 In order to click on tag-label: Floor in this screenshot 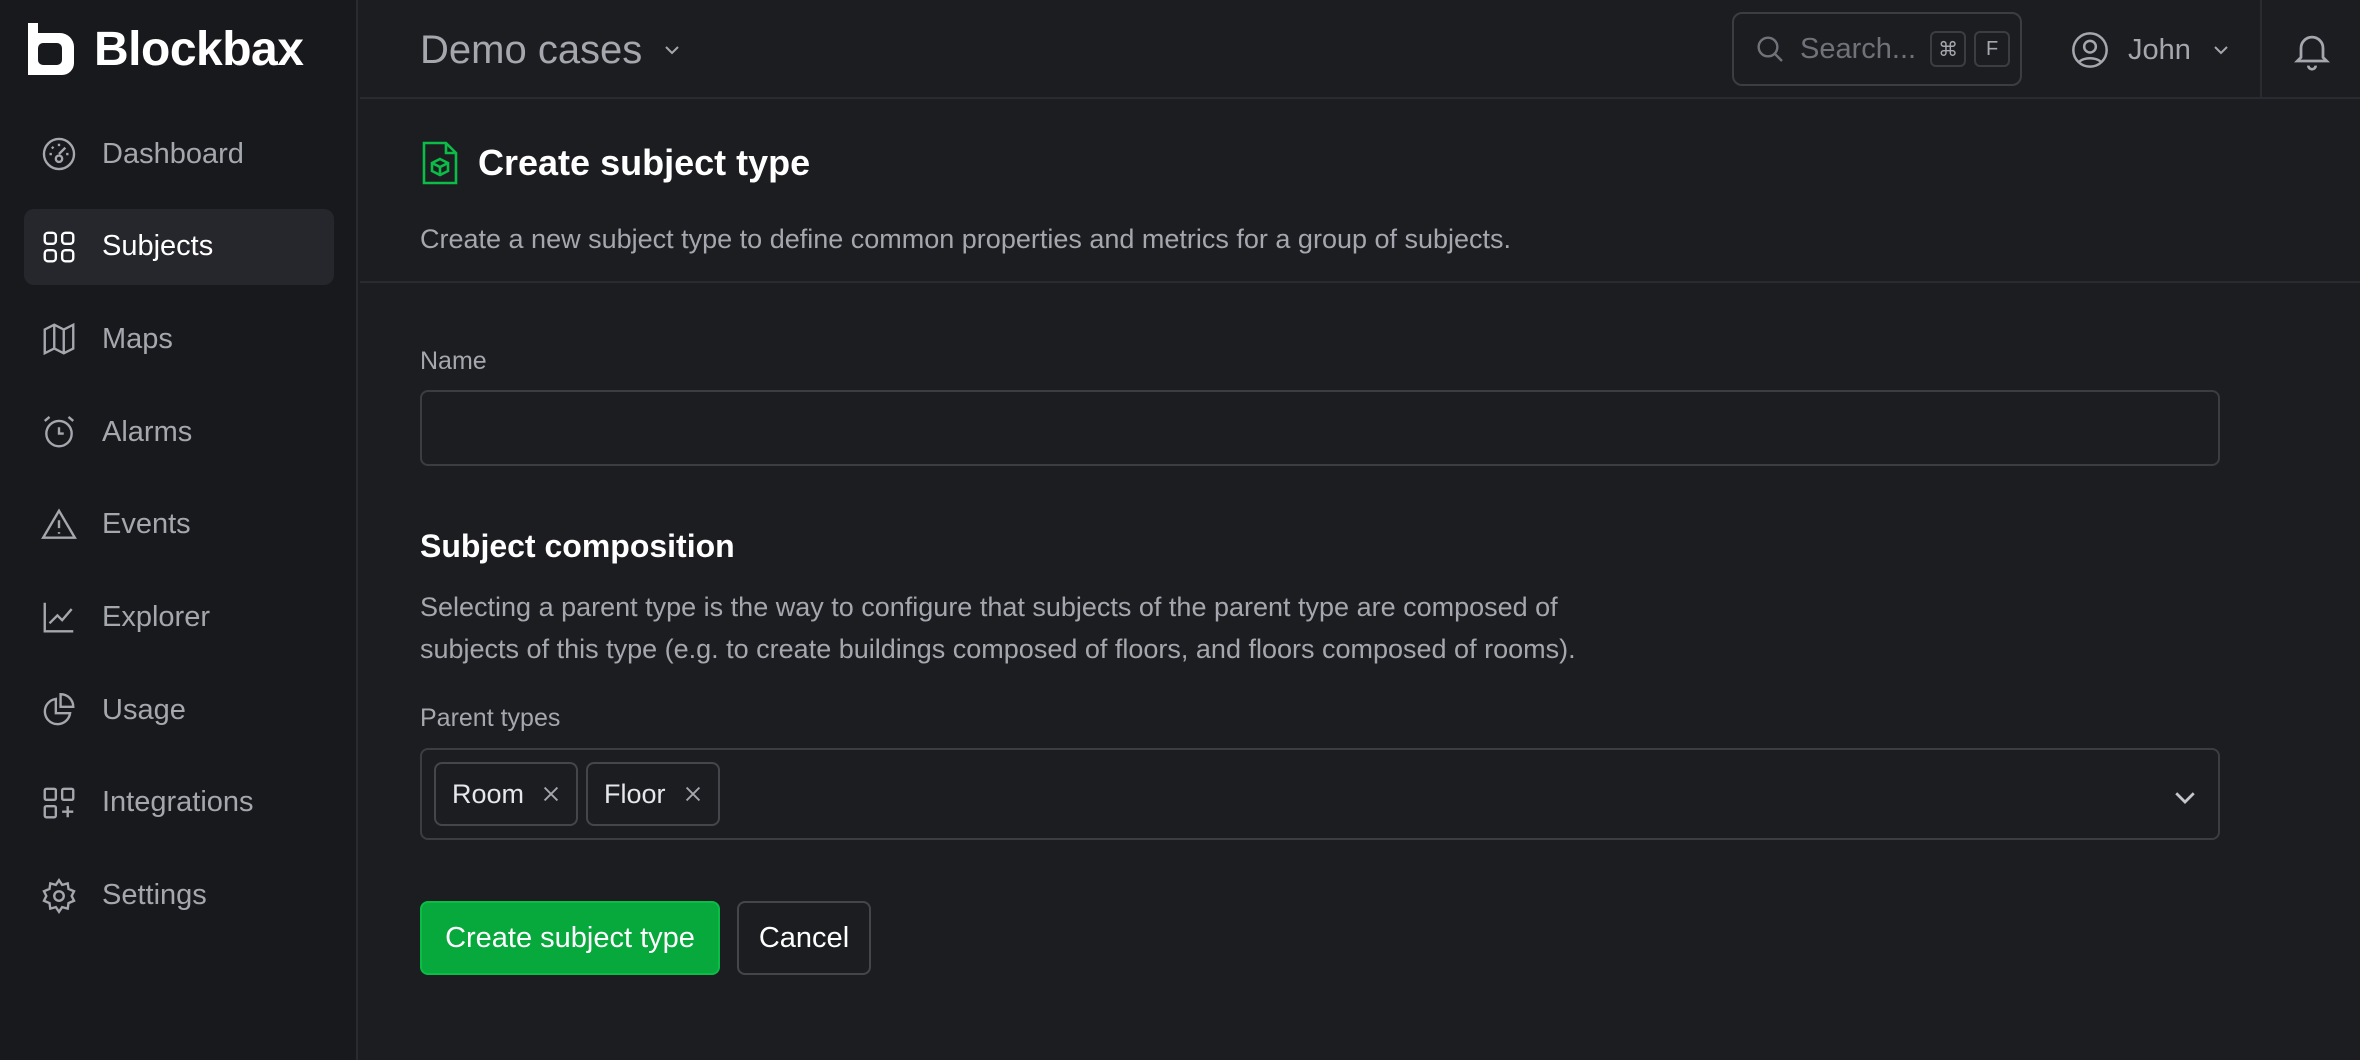, I will do `click(635, 793)`.